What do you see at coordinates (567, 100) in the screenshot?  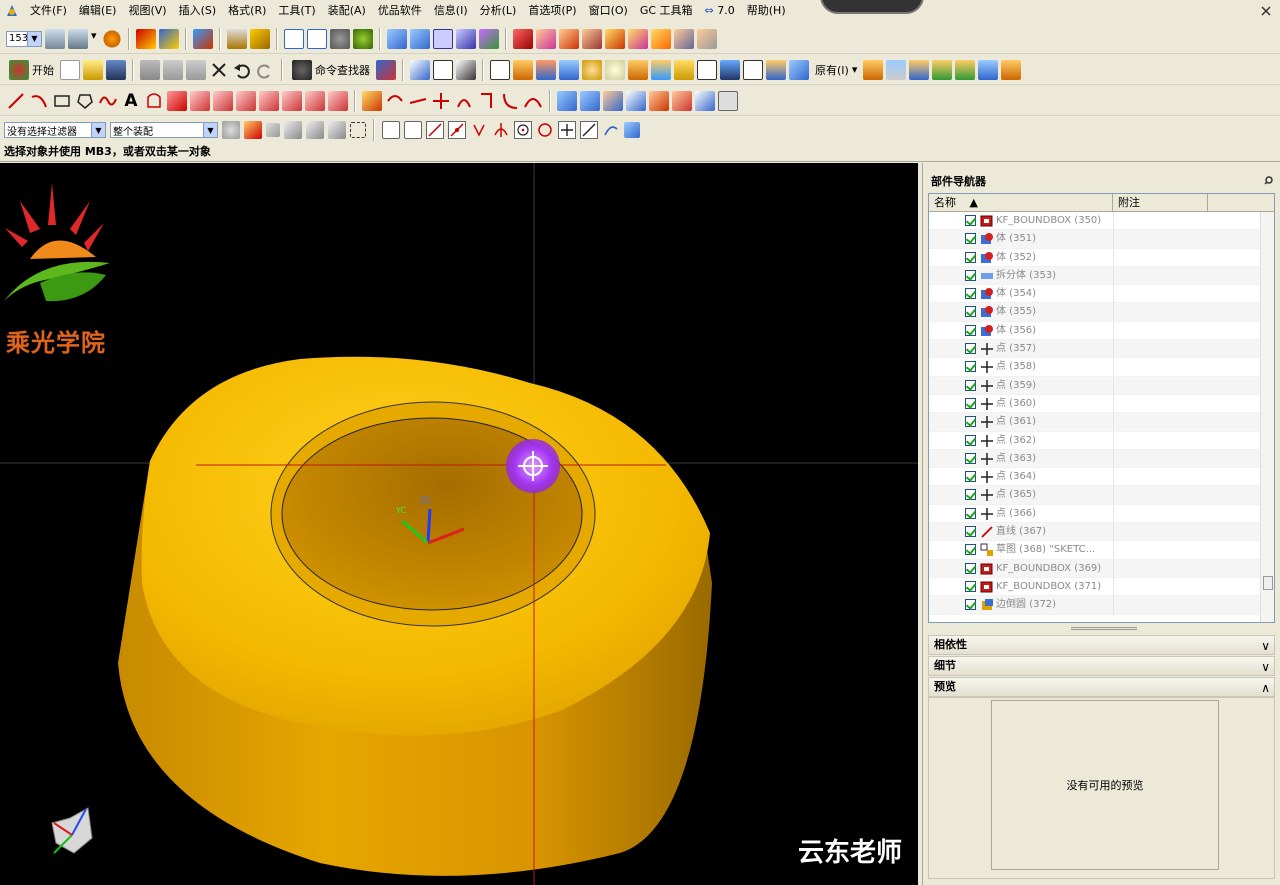 I see `through-curves-icon` at bounding box center [567, 100].